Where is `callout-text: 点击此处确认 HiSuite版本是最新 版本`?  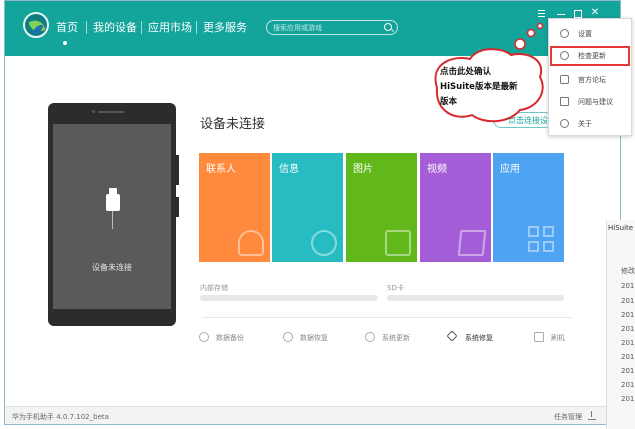 callout-text: 点击此处确认 HiSuite版本是最新 版本 is located at coordinates (485, 87).